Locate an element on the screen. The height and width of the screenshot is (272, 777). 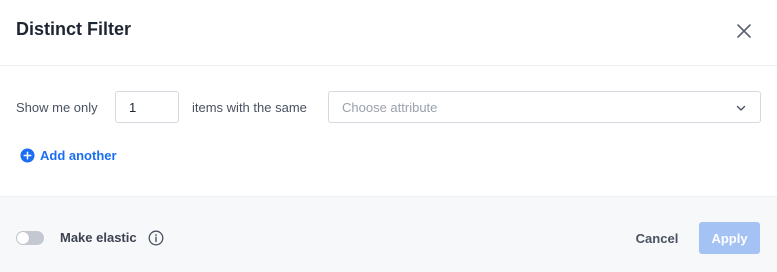
add-another-label: Add another is located at coordinates (78, 155).